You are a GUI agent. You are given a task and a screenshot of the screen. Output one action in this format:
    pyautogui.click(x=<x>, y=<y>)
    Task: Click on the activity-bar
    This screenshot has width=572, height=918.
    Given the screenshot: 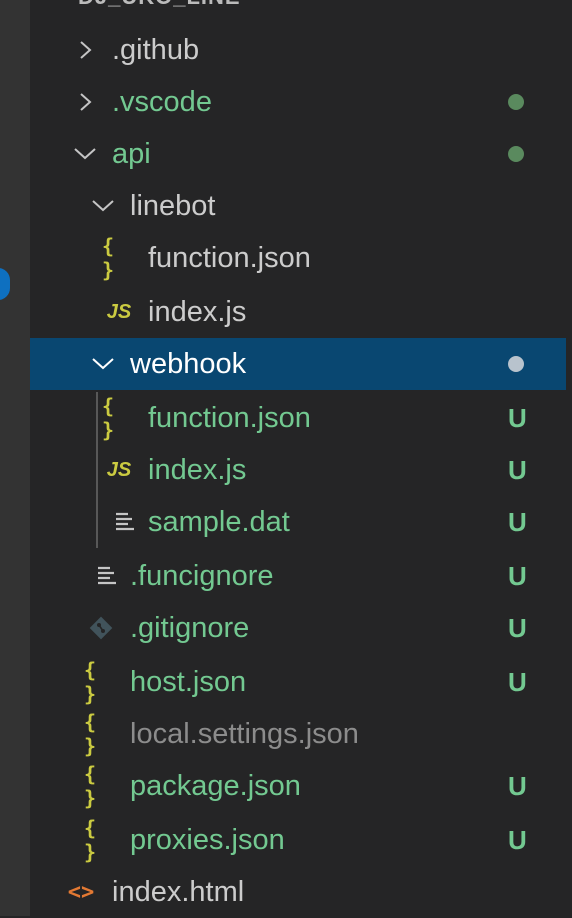 What is the action you would take?
    pyautogui.click(x=15, y=458)
    